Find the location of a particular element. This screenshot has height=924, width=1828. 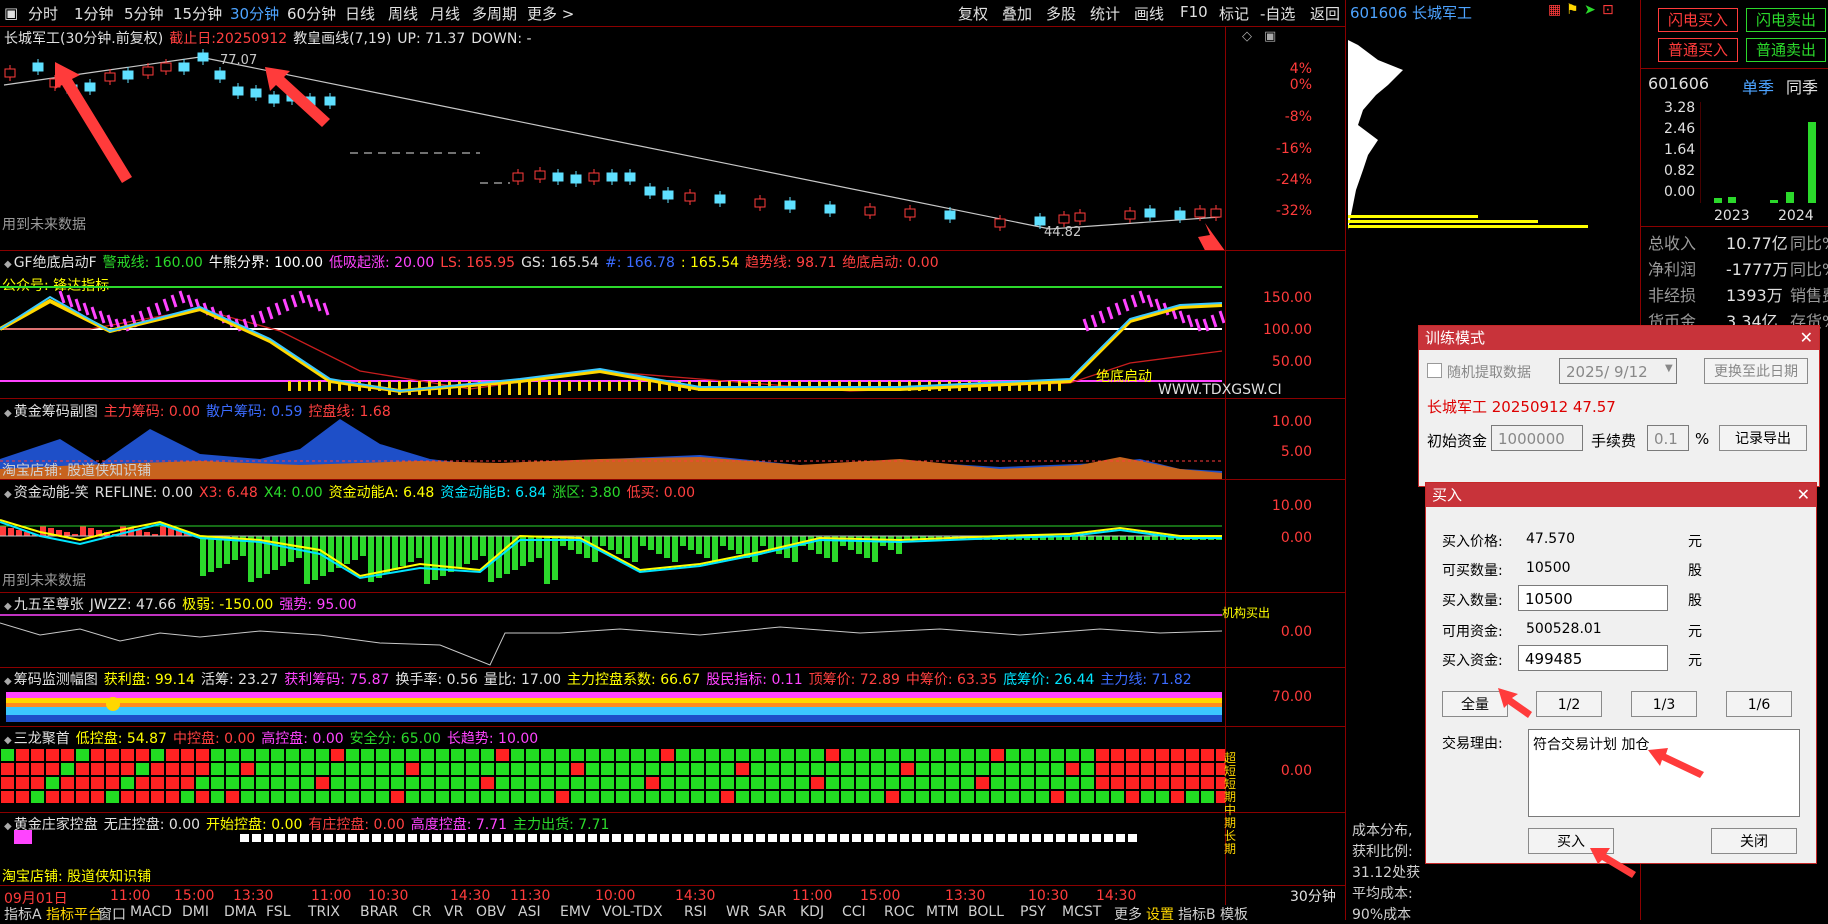

indicator-tab: OBV is located at coordinates (491, 912).